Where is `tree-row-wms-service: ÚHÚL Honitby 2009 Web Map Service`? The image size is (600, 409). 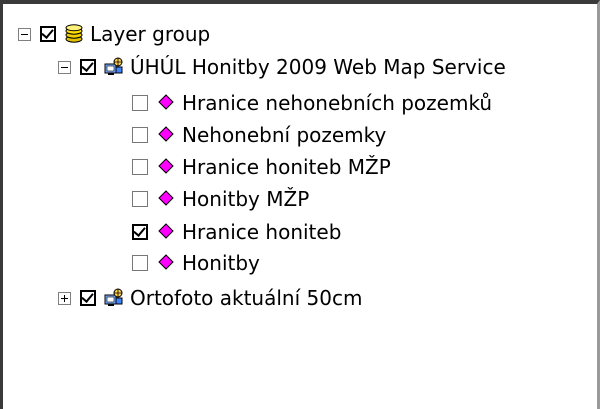
tree-row-wms-service: ÚHÚL Honitby 2009 Web Map Service is located at coordinates (282, 67).